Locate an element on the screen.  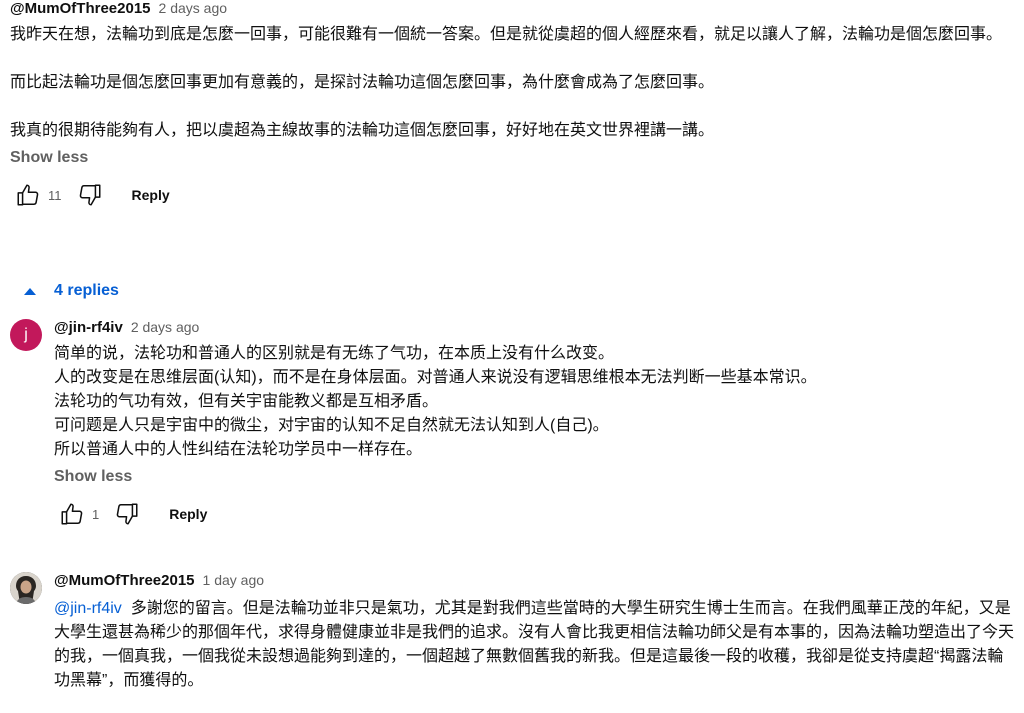
caret-up-icon is located at coordinates (30, 291).